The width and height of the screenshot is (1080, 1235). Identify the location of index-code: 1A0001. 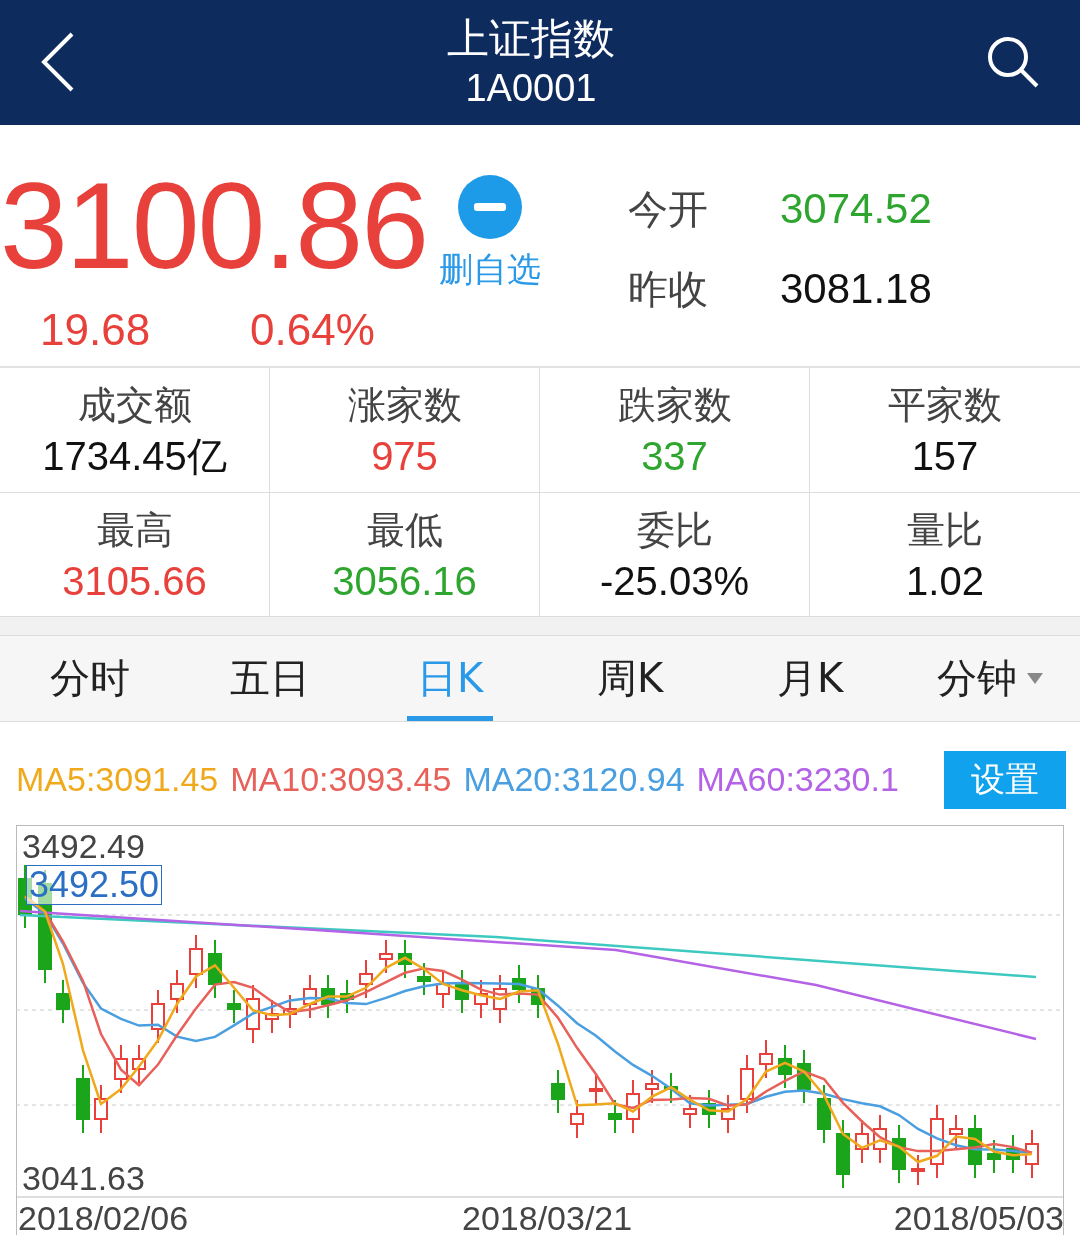
(531, 89).